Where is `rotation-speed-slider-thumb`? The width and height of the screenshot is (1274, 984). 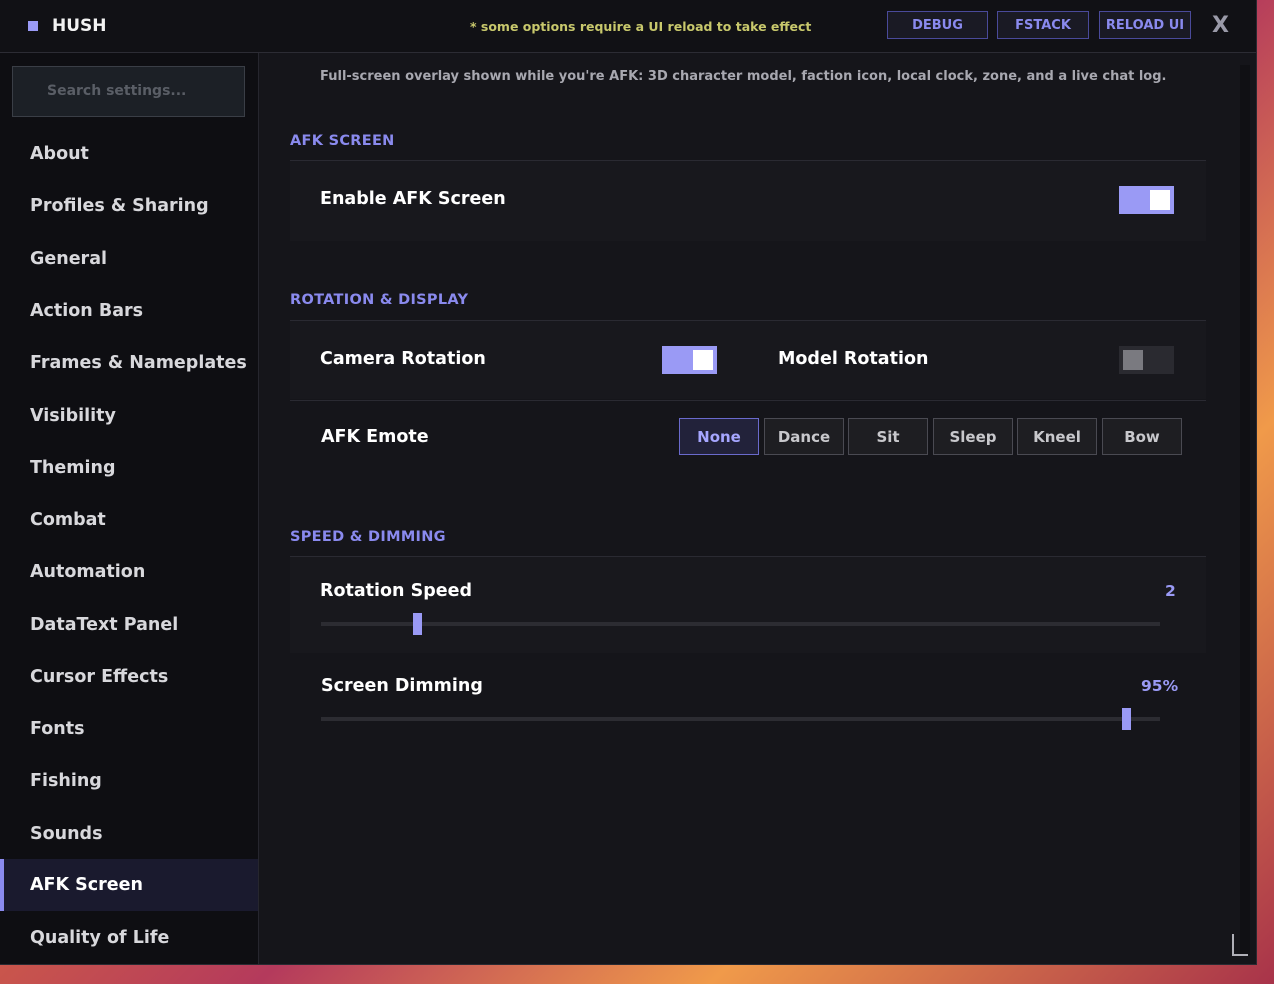 rotation-speed-slider-thumb is located at coordinates (418, 624).